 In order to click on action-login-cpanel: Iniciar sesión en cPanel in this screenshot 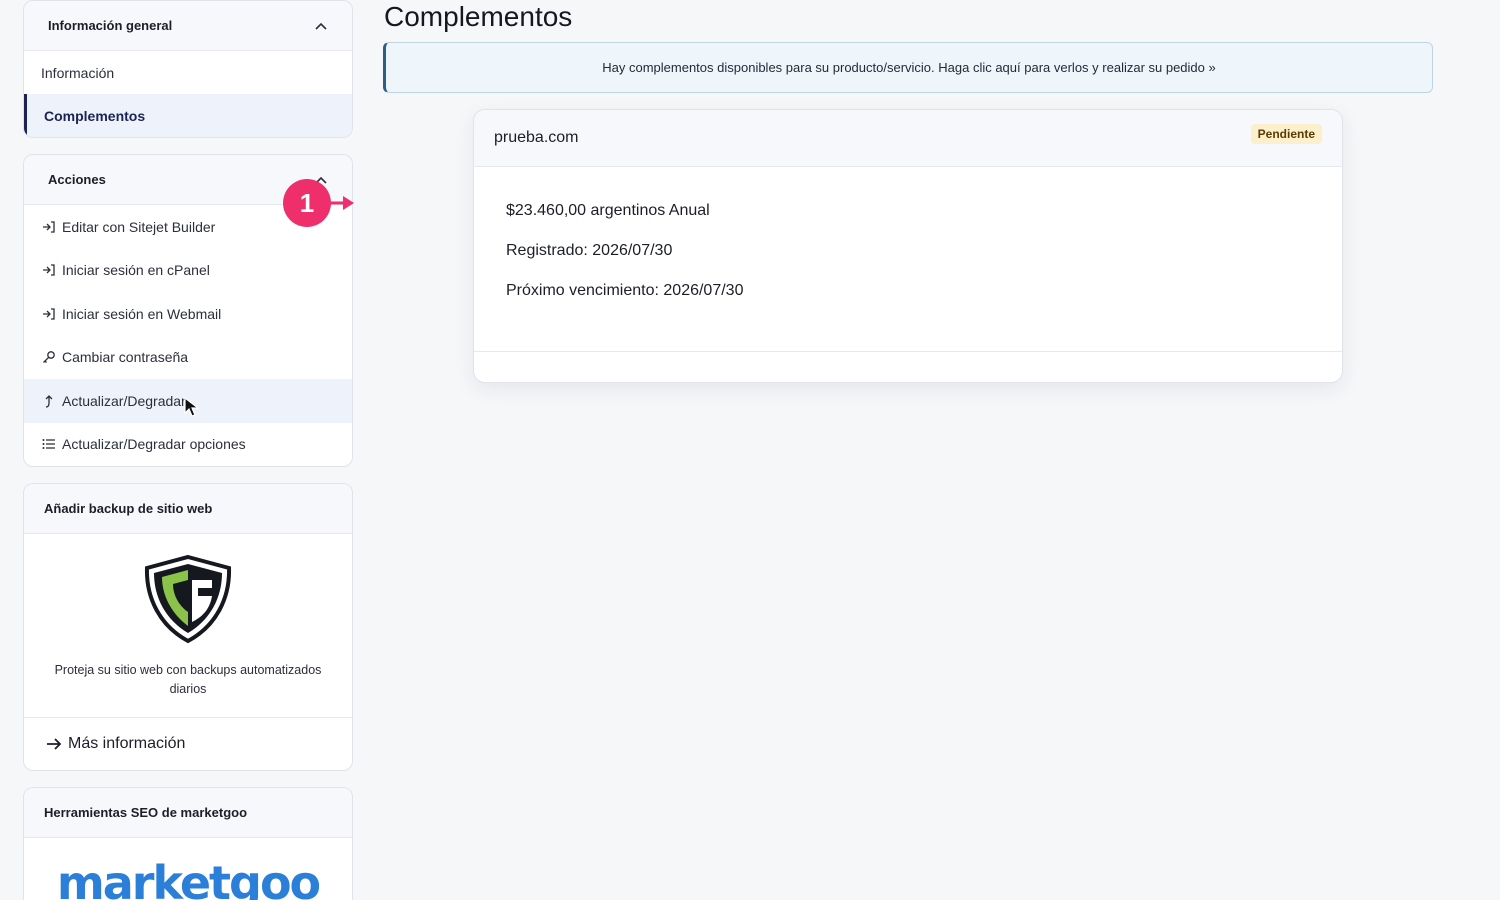, I will do `click(188, 271)`.